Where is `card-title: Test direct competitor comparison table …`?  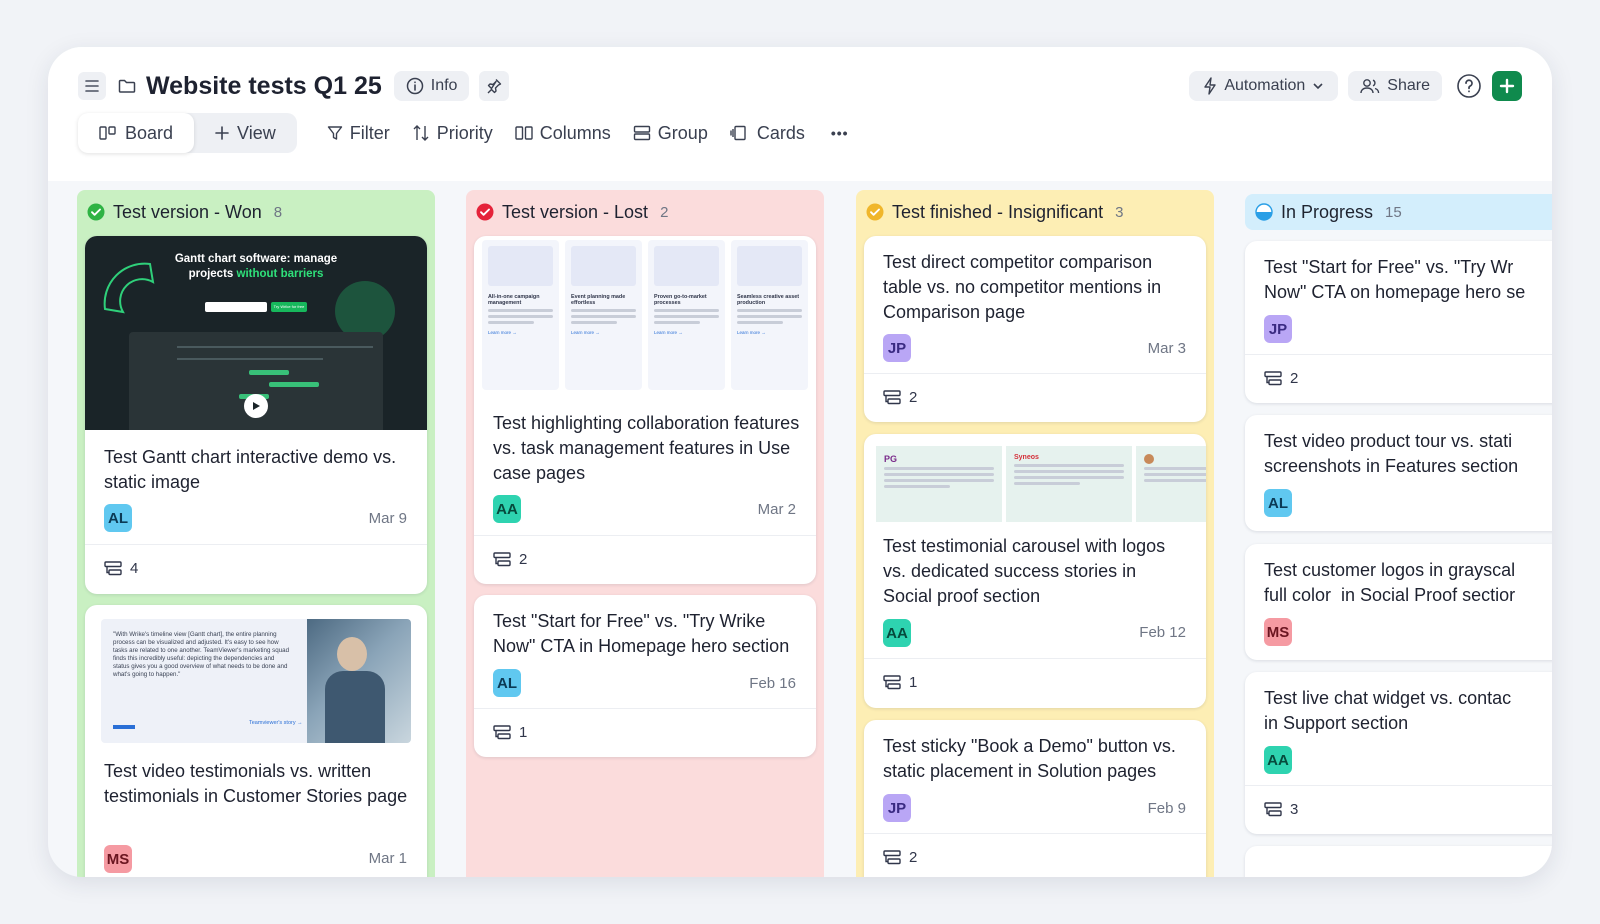 card-title: Test direct competitor comparison table … is located at coordinates (1036, 287).